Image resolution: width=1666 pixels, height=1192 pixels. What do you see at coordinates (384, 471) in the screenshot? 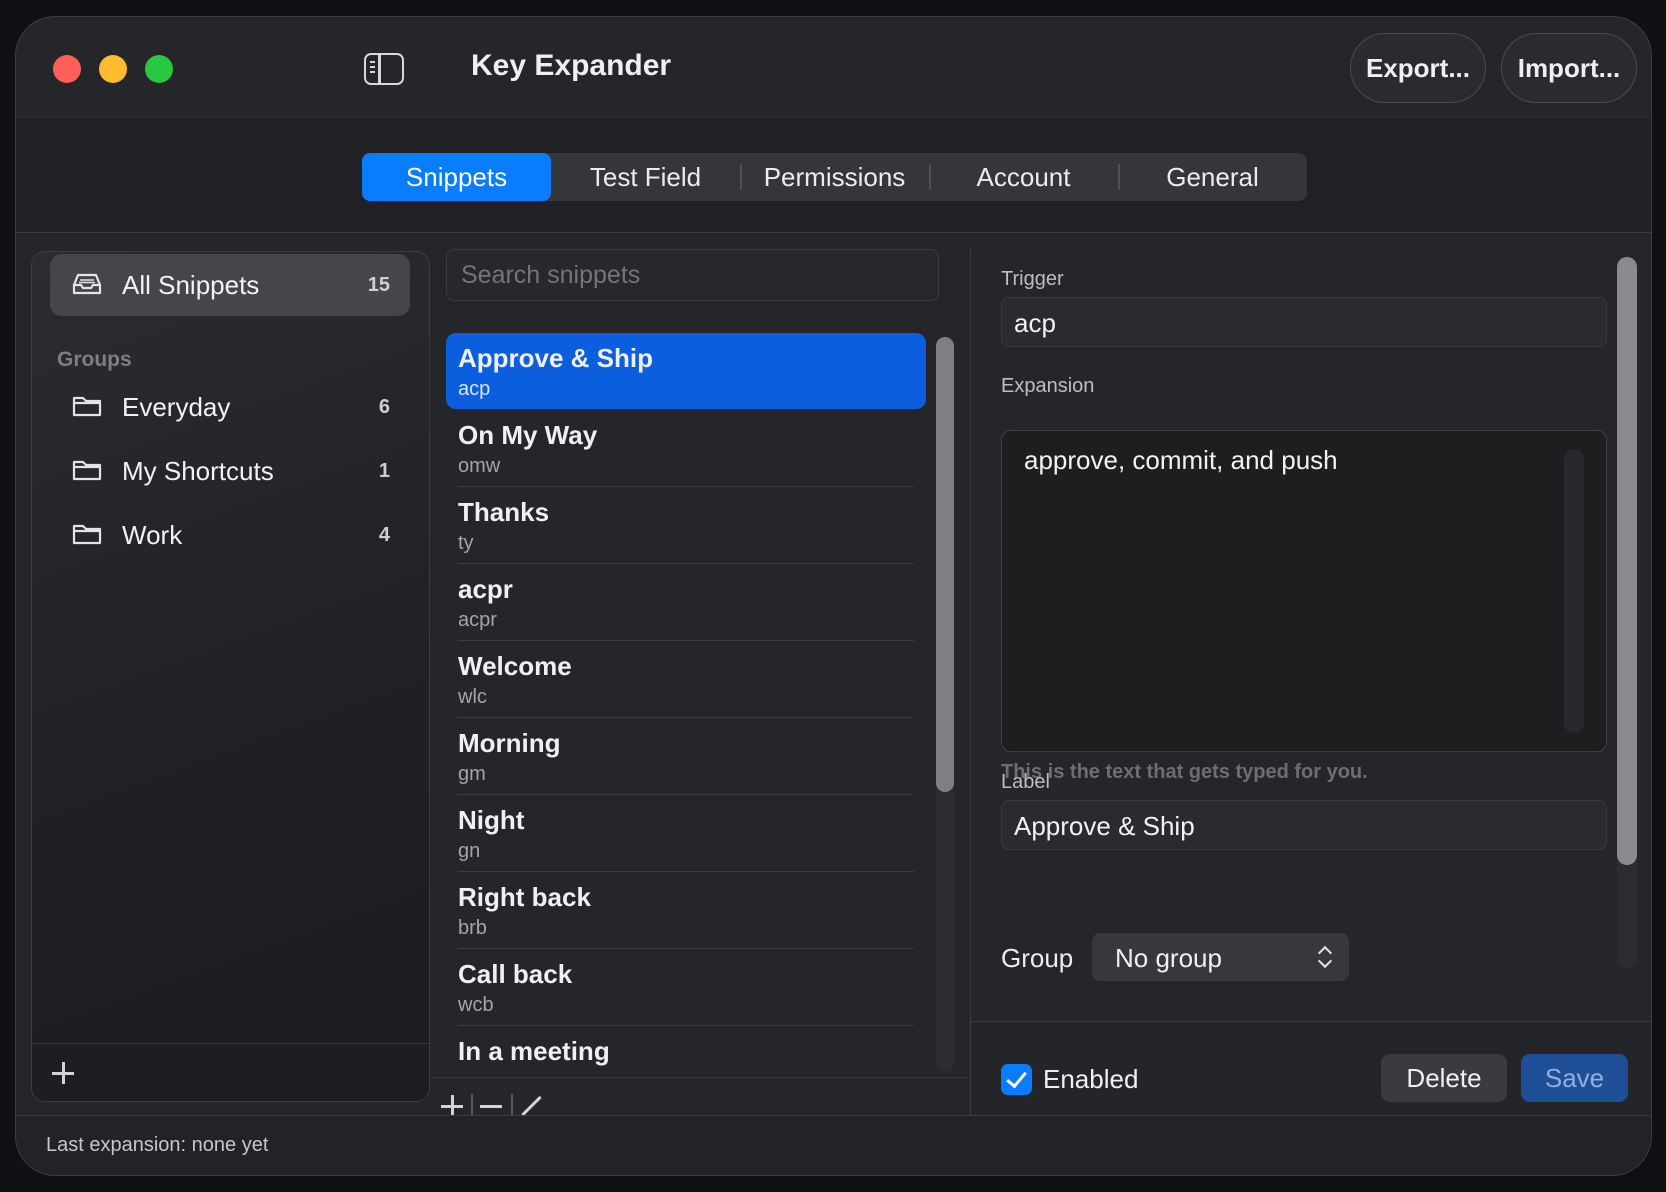
I see `sidebar-item-count: 1` at bounding box center [384, 471].